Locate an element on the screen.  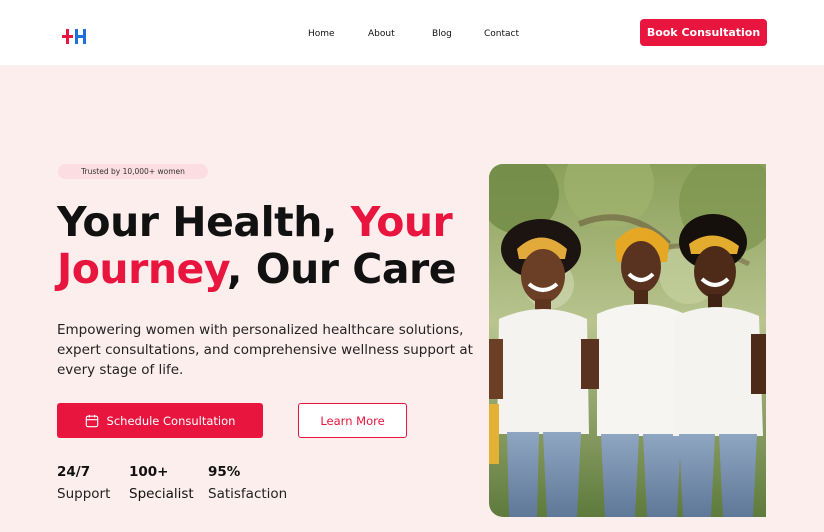
hero-title: Your Health, Your Journey, Our Care is located at coordinates (277, 246).